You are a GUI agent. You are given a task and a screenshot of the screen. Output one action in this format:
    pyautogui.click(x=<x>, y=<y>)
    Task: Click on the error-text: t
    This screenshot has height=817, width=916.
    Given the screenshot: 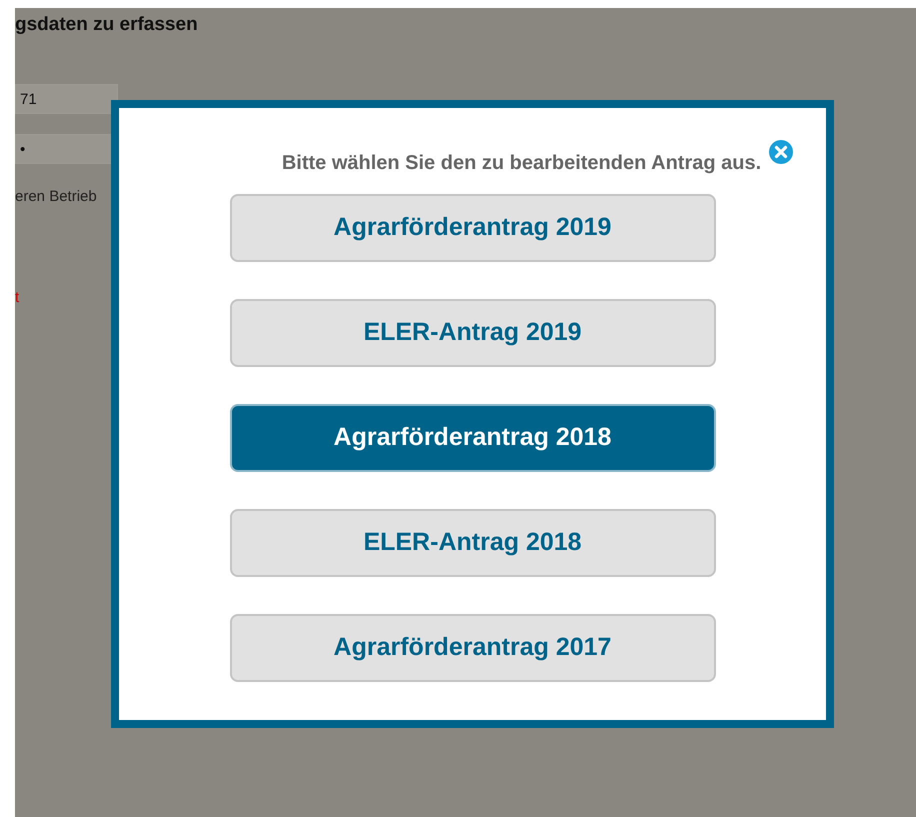 What is the action you would take?
    pyautogui.click(x=17, y=298)
    